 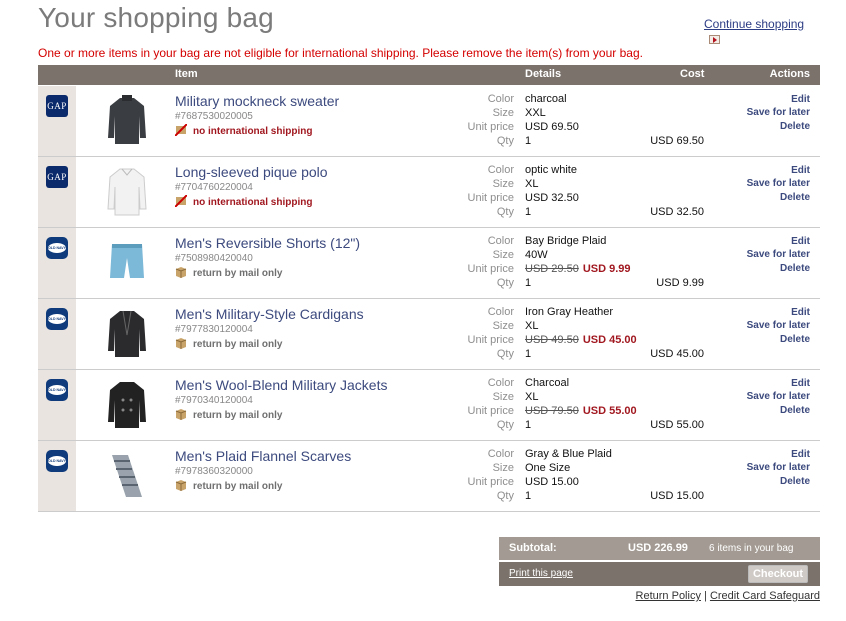 What do you see at coordinates (754, 24) in the screenshot?
I see `continue-shopping-link: Continue shopping` at bounding box center [754, 24].